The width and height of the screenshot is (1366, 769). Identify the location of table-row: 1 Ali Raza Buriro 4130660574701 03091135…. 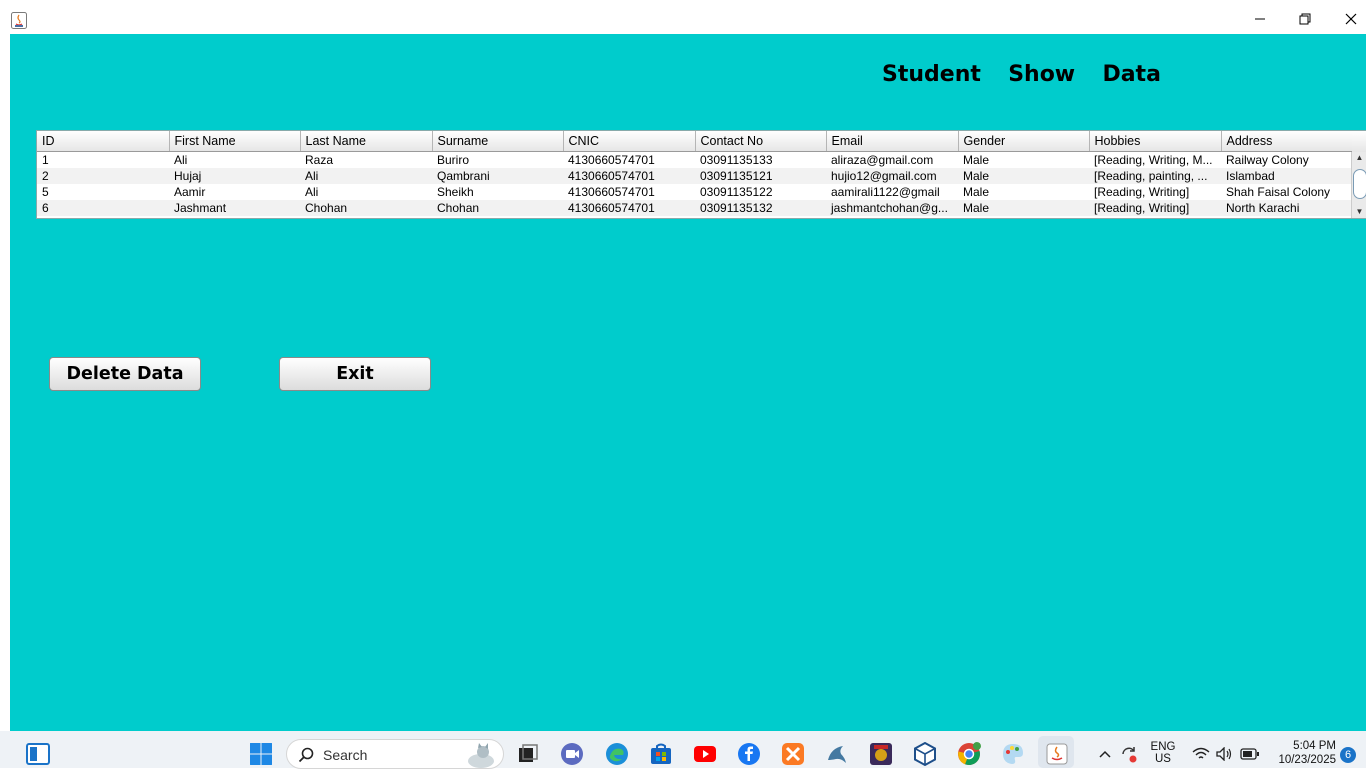
(694, 160).